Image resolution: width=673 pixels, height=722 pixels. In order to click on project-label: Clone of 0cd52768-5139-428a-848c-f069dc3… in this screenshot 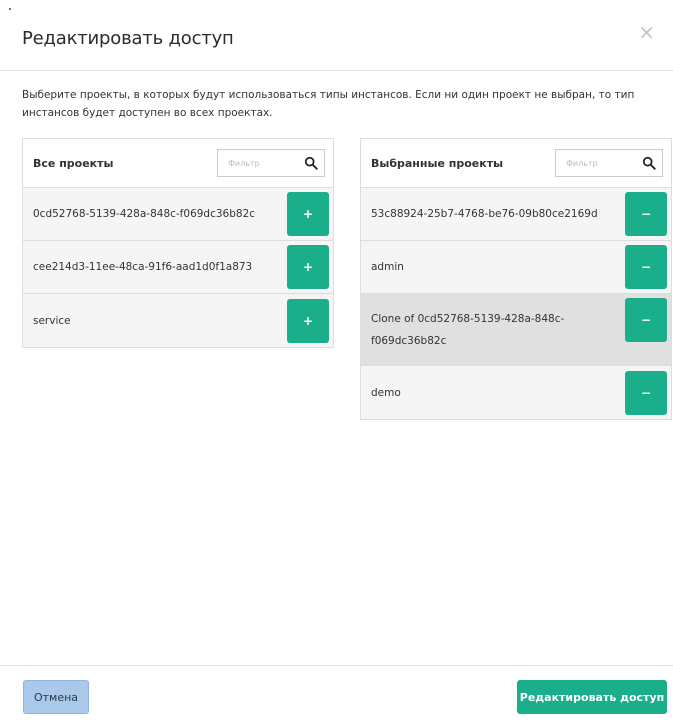, I will do `click(468, 329)`.